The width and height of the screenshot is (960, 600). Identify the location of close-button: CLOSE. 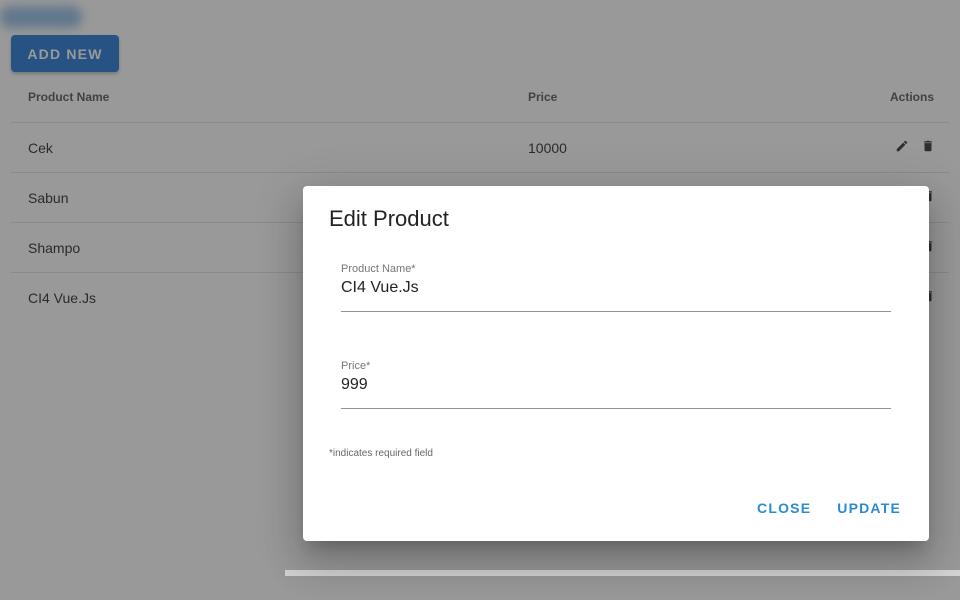
(784, 508).